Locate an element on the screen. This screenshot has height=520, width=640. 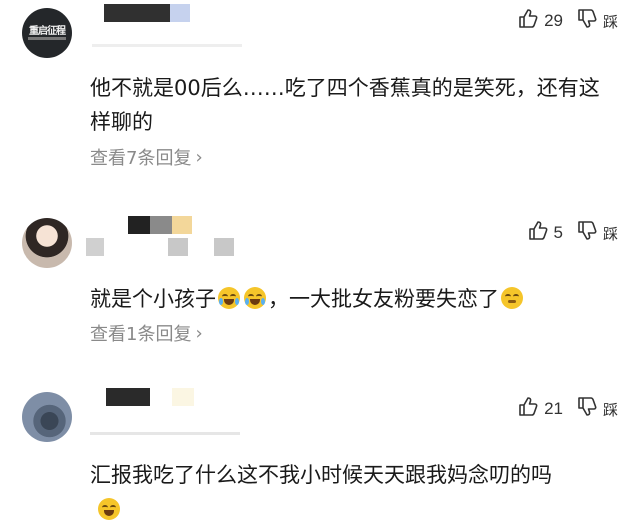
comment-text-part: ，一大批女友粉要失恋了 is located at coordinates (383, 299).